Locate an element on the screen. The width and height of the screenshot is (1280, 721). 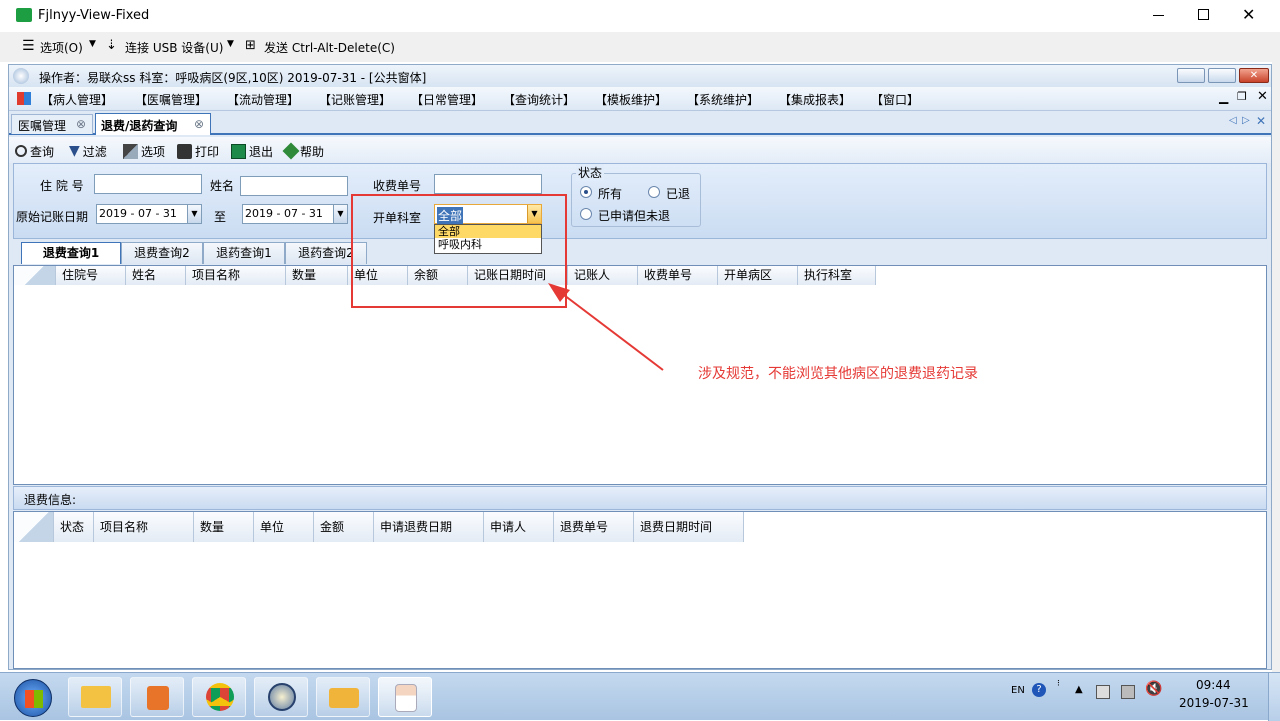
date-from-picker: 2019 - 07 - 31 ▼ is located at coordinates (149, 214).